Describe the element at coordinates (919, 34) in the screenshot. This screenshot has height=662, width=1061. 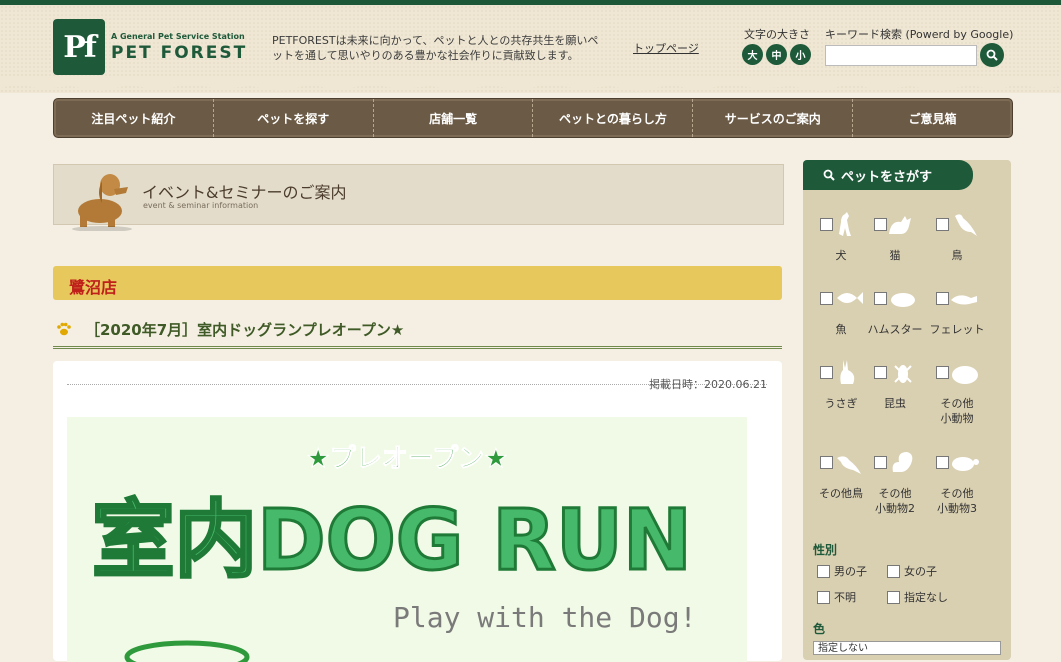
I see `search-label: キーワード検索 (Powerd by Google)` at that location.